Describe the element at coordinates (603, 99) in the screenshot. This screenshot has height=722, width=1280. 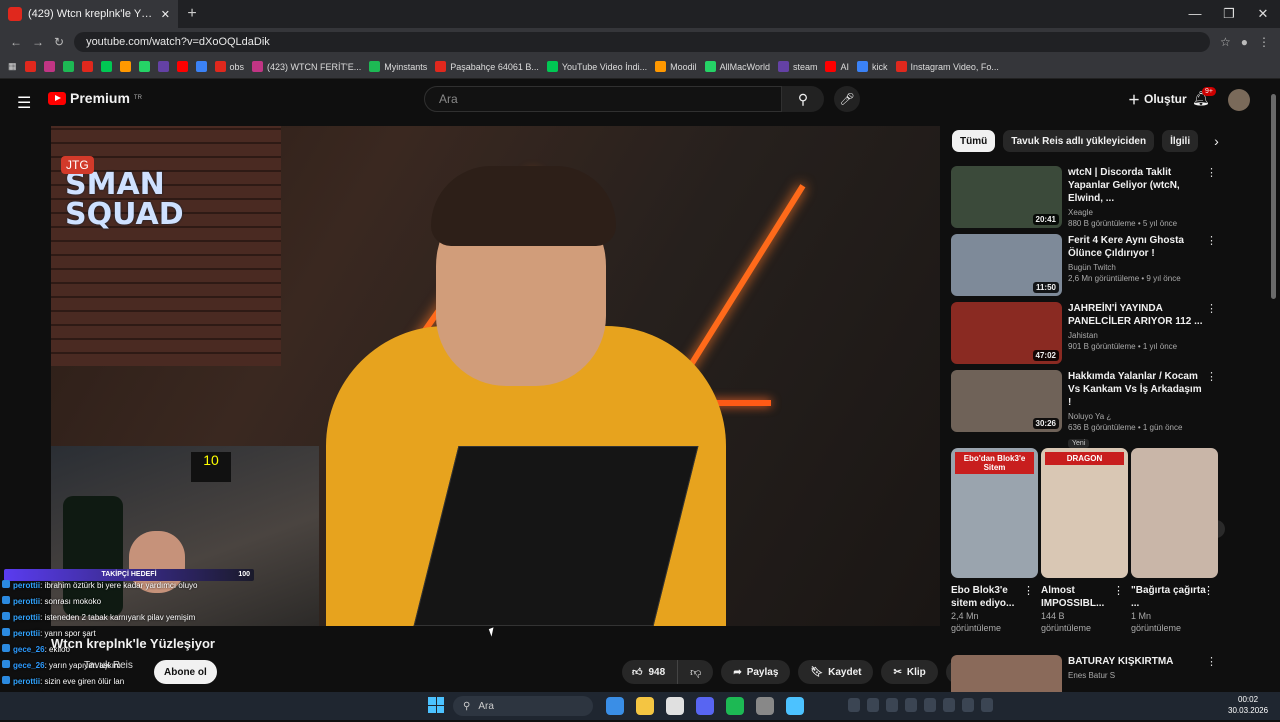
I see `search-input: Ara` at that location.